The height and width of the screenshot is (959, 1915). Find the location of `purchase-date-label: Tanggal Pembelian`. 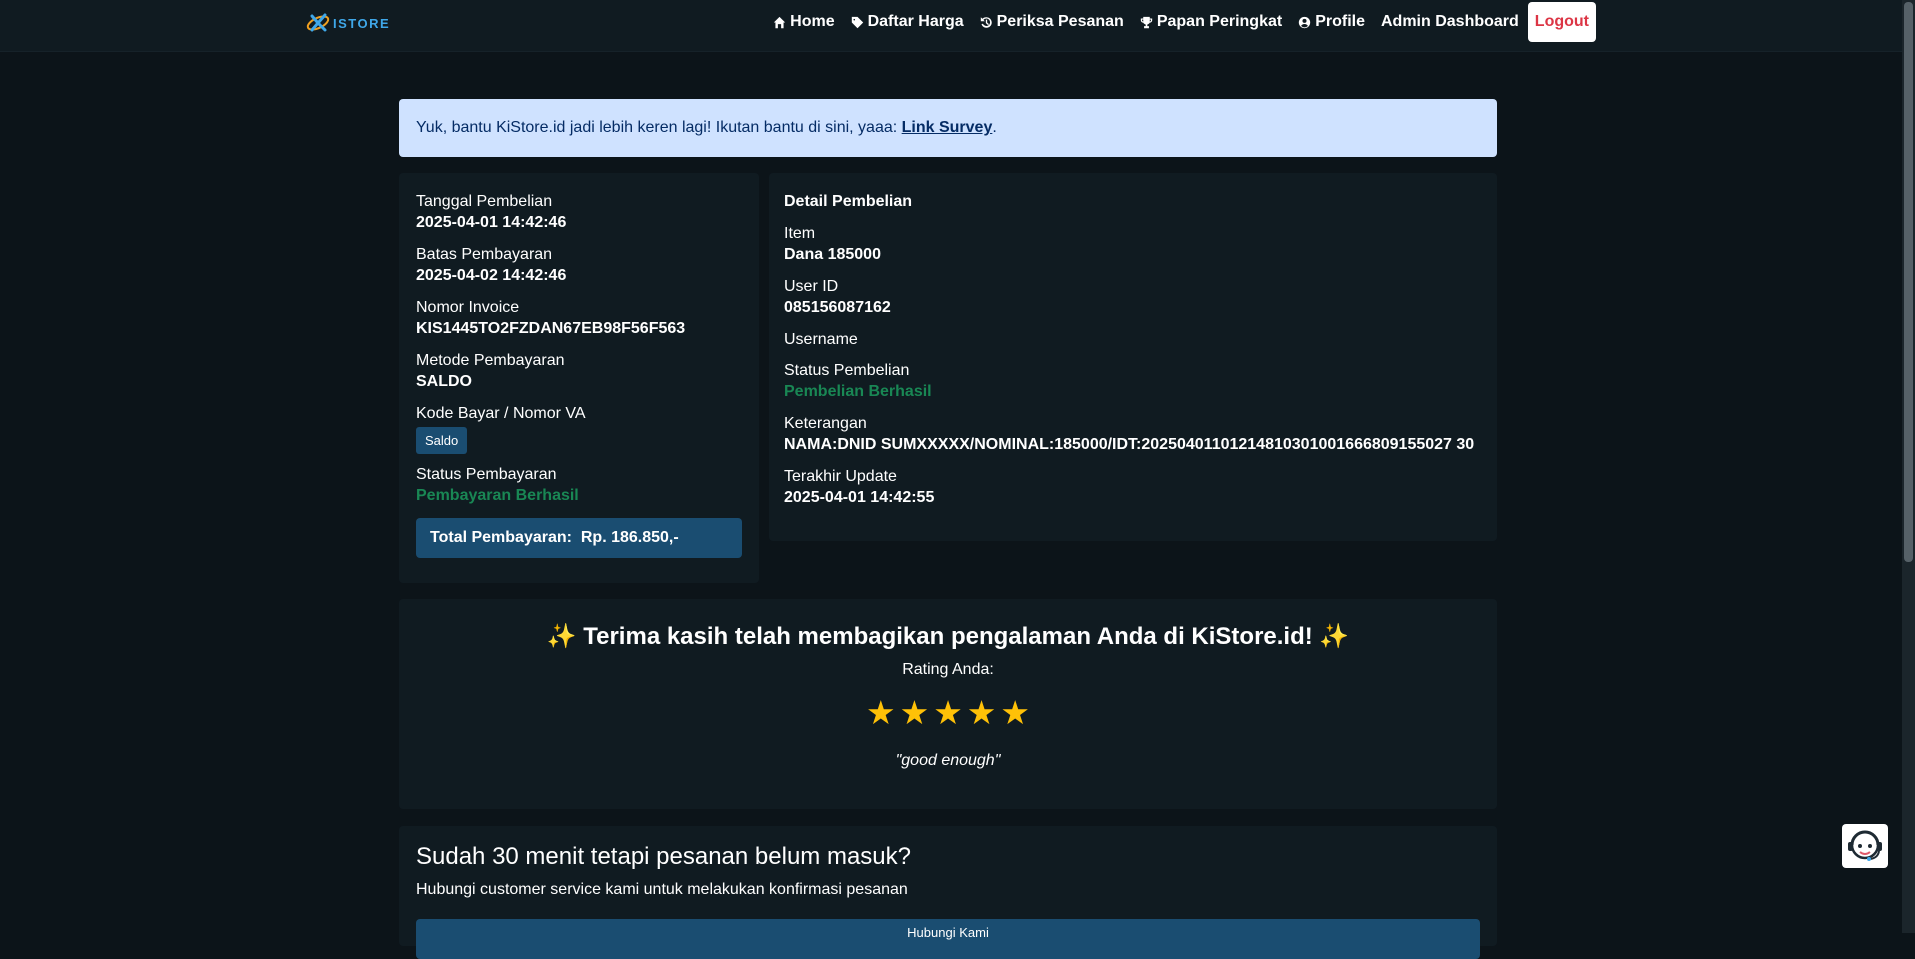

purchase-date-label: Tanggal Pembelian is located at coordinates (484, 201).